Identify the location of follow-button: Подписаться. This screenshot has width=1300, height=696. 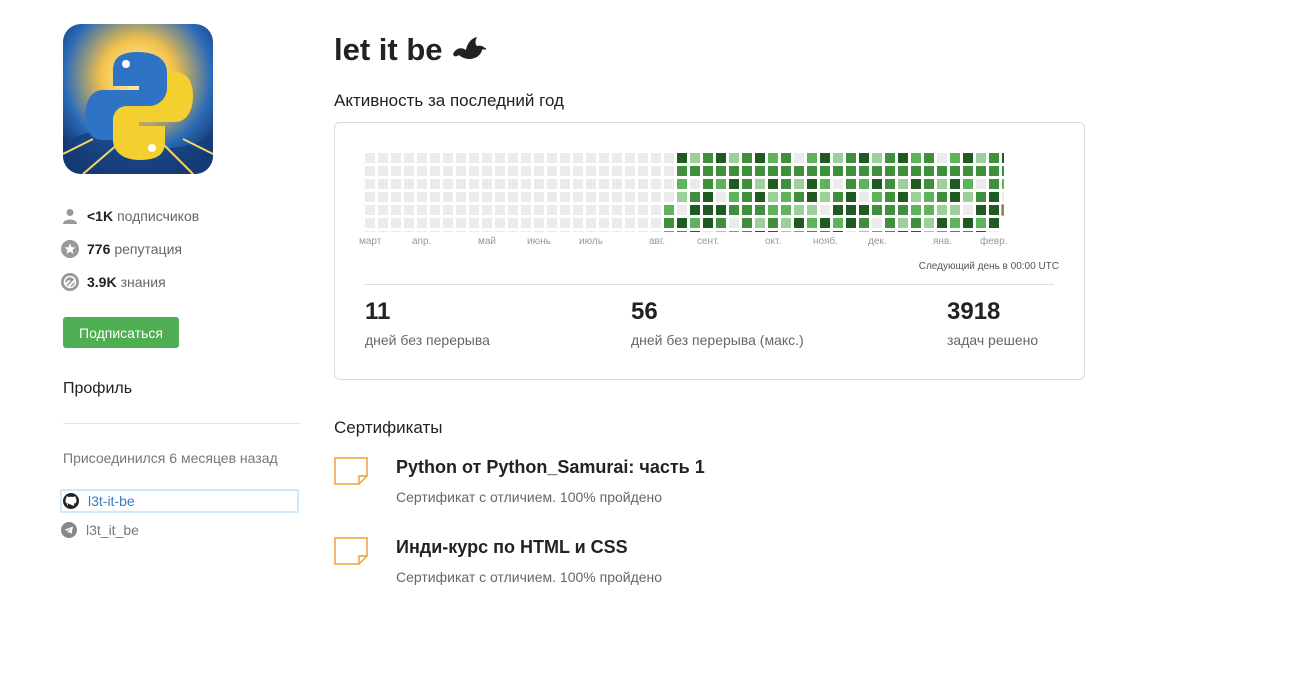
(121, 332).